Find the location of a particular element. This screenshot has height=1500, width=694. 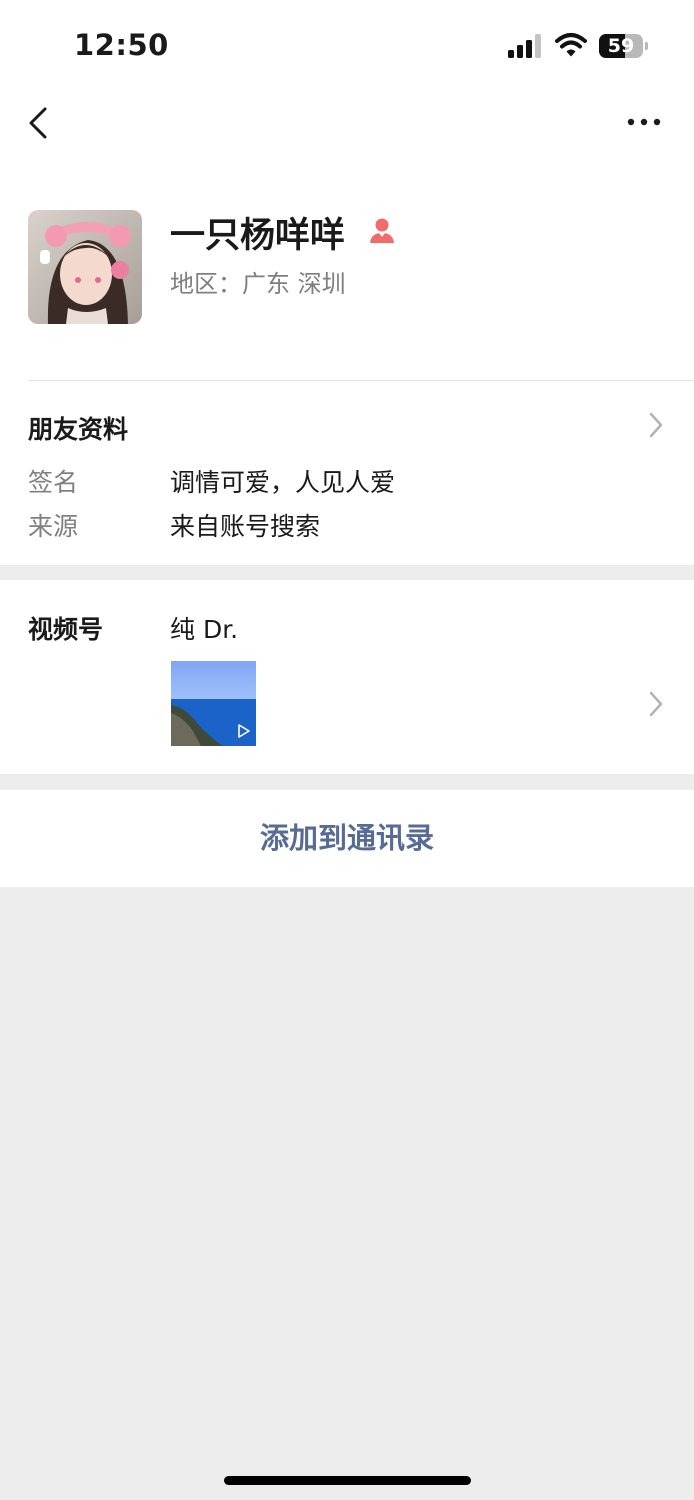

battery-icon: 59 is located at coordinates (624, 46).